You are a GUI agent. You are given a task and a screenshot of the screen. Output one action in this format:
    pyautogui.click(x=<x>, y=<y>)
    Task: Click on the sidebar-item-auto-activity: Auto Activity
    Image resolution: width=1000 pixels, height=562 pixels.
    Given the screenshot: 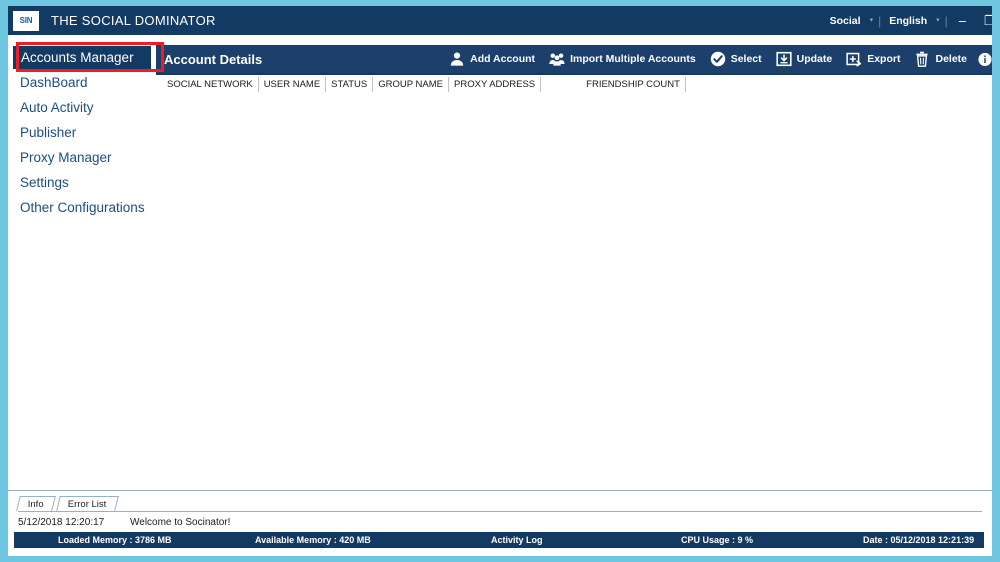 What is the action you would take?
    pyautogui.click(x=82, y=107)
    